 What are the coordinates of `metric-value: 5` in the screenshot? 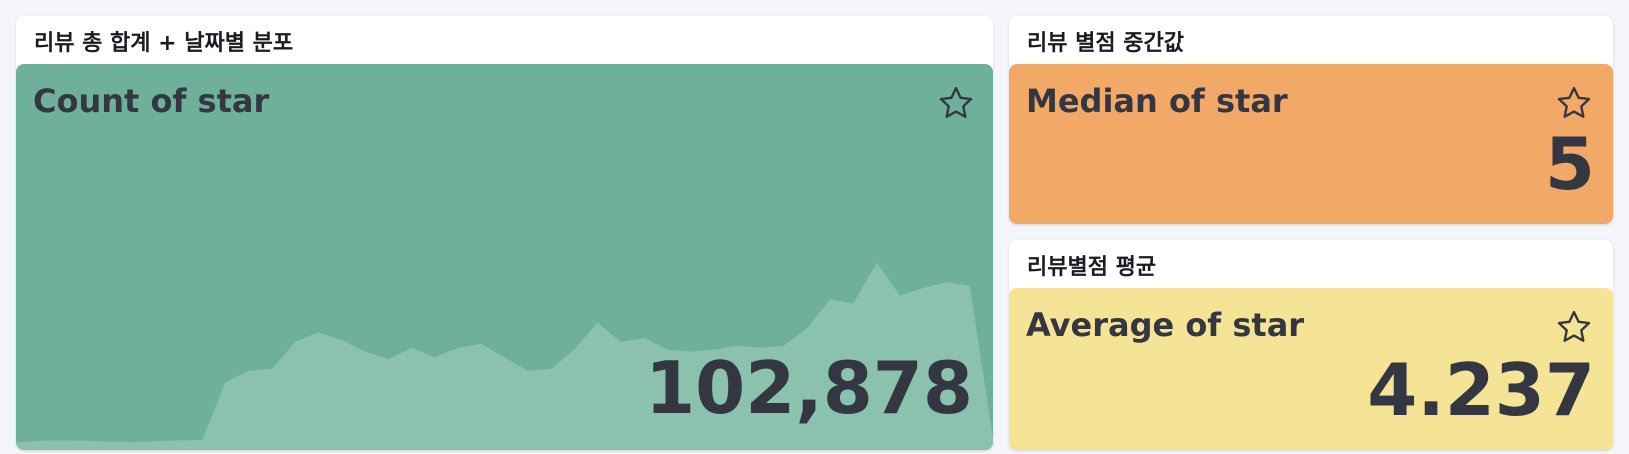 It's located at (1569, 164).